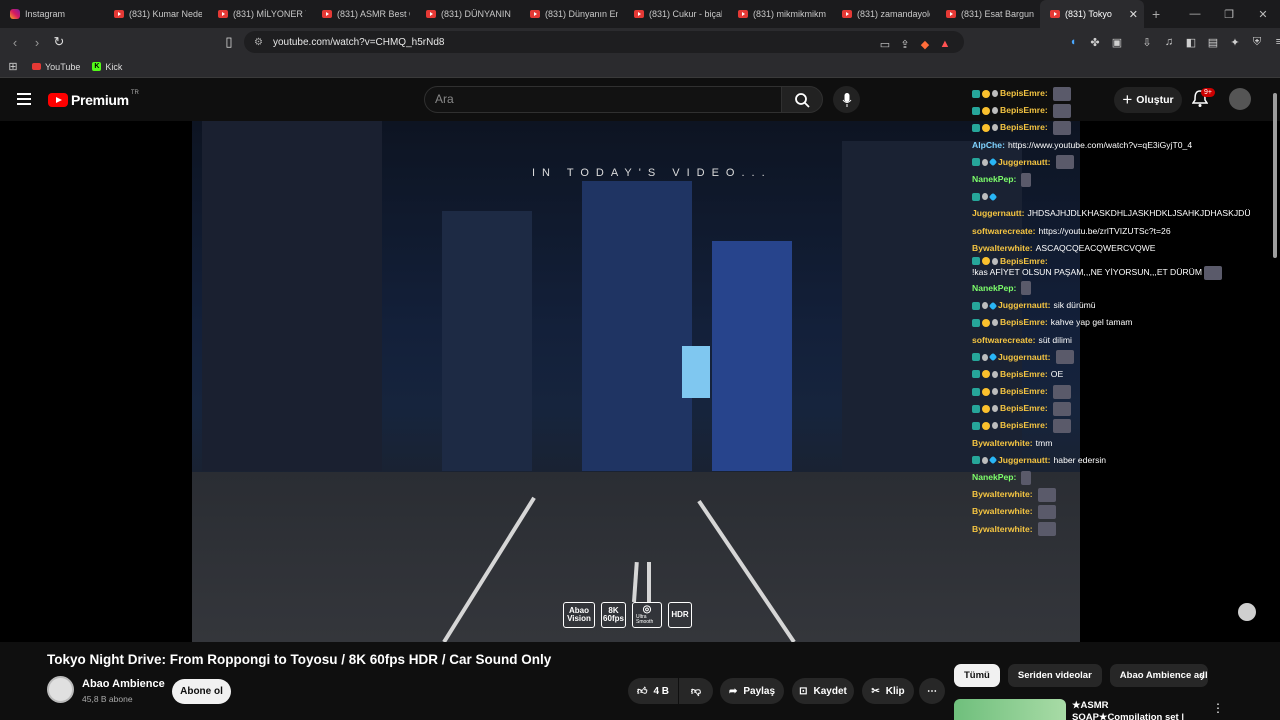 Image resolution: width=1280 pixels, height=720 pixels. What do you see at coordinates (977, 675) in the screenshot?
I see `chip-all: Tümü` at bounding box center [977, 675].